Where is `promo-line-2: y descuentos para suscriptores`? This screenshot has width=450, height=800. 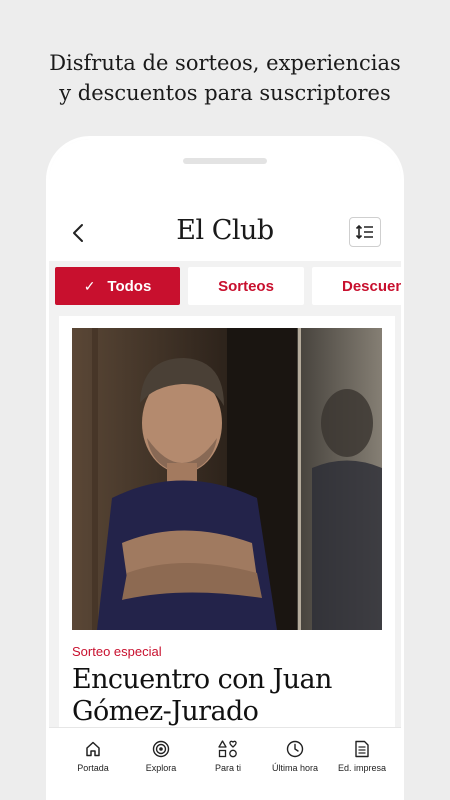
promo-line-2: y descuentos para suscriptores is located at coordinates (225, 93).